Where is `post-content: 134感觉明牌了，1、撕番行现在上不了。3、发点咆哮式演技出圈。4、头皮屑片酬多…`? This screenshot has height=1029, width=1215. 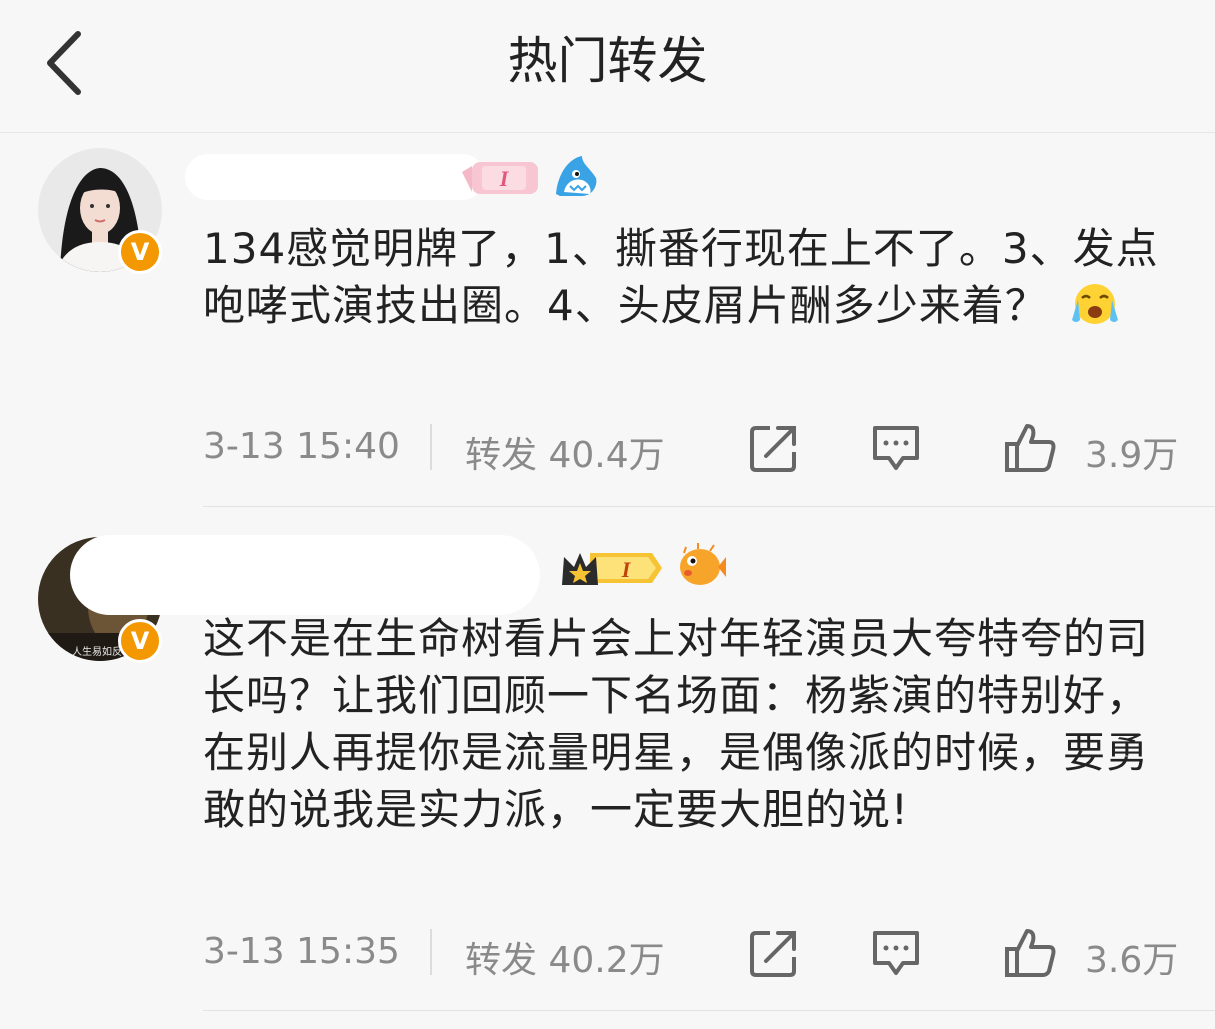
post-content: 134感觉明牌了，1、撕番行现在上不了。3、发点咆哮式演技出圈。4、头皮屑片酬多… is located at coordinates (690, 280).